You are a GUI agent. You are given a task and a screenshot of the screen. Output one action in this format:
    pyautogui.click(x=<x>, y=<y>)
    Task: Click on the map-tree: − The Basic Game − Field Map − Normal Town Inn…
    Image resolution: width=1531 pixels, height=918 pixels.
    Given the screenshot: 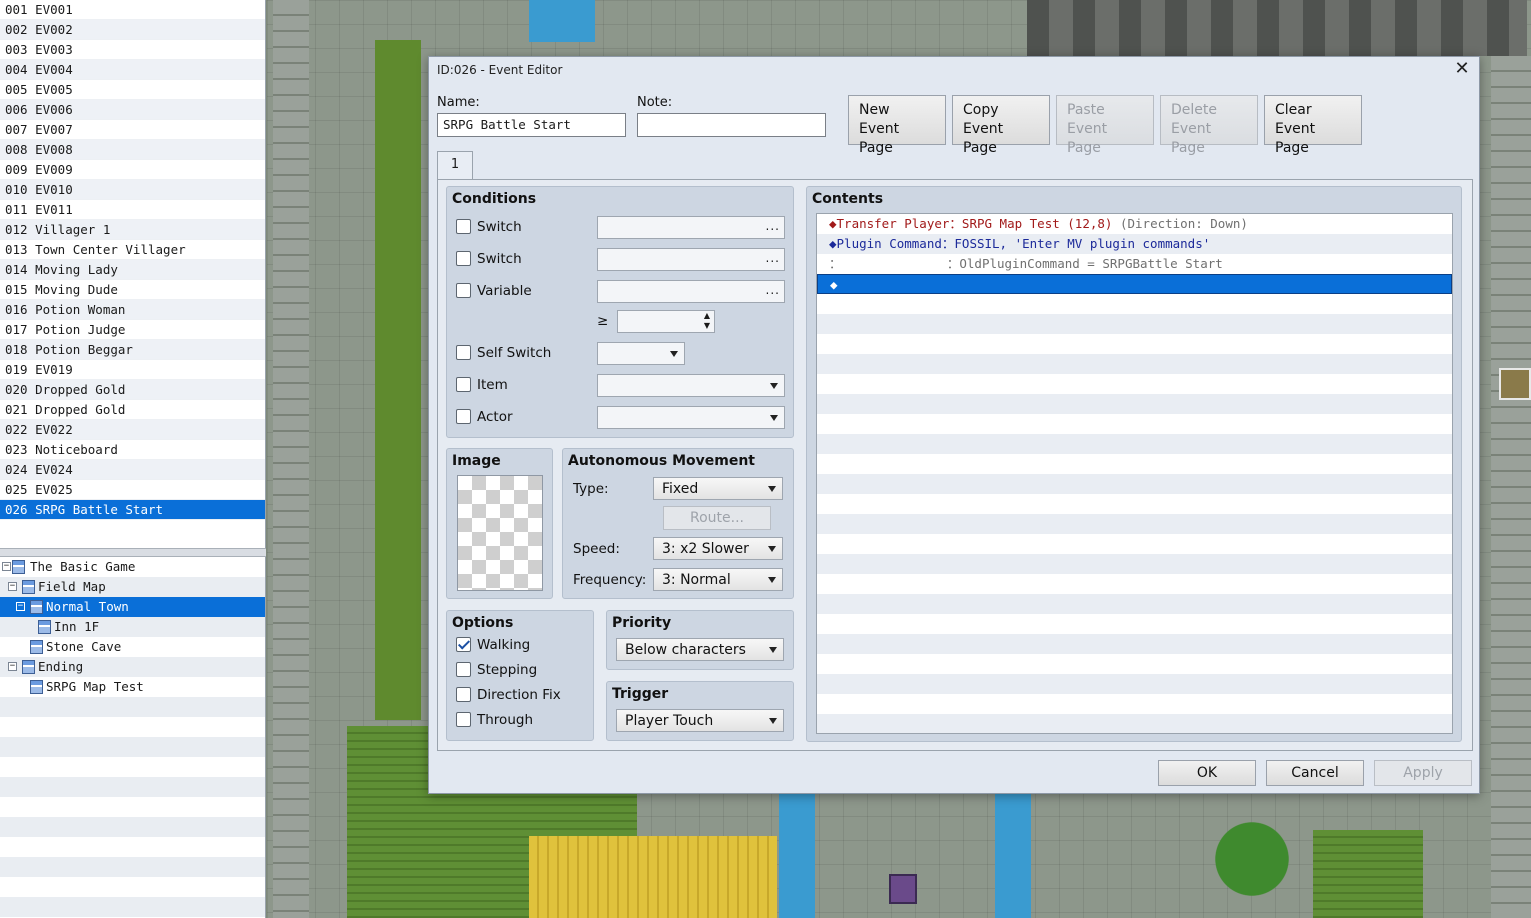 What is the action you would take?
    pyautogui.click(x=133, y=737)
    